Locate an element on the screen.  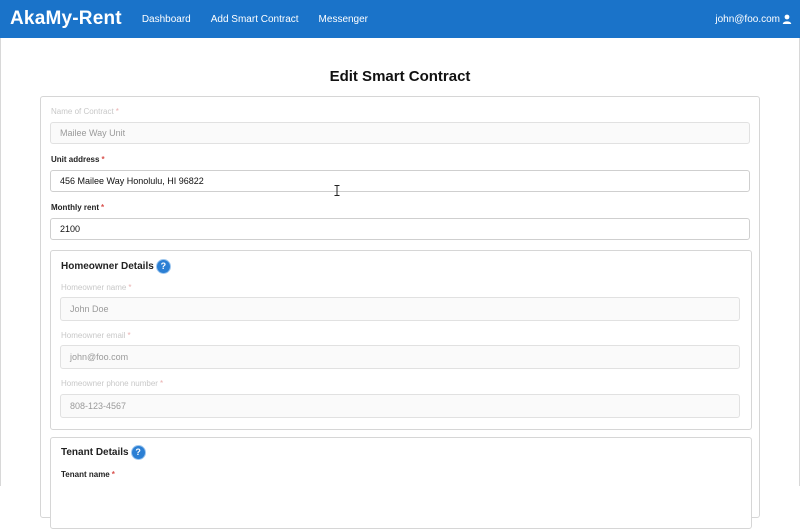
nav-dashboard: Dashboard is located at coordinates (166, 19).